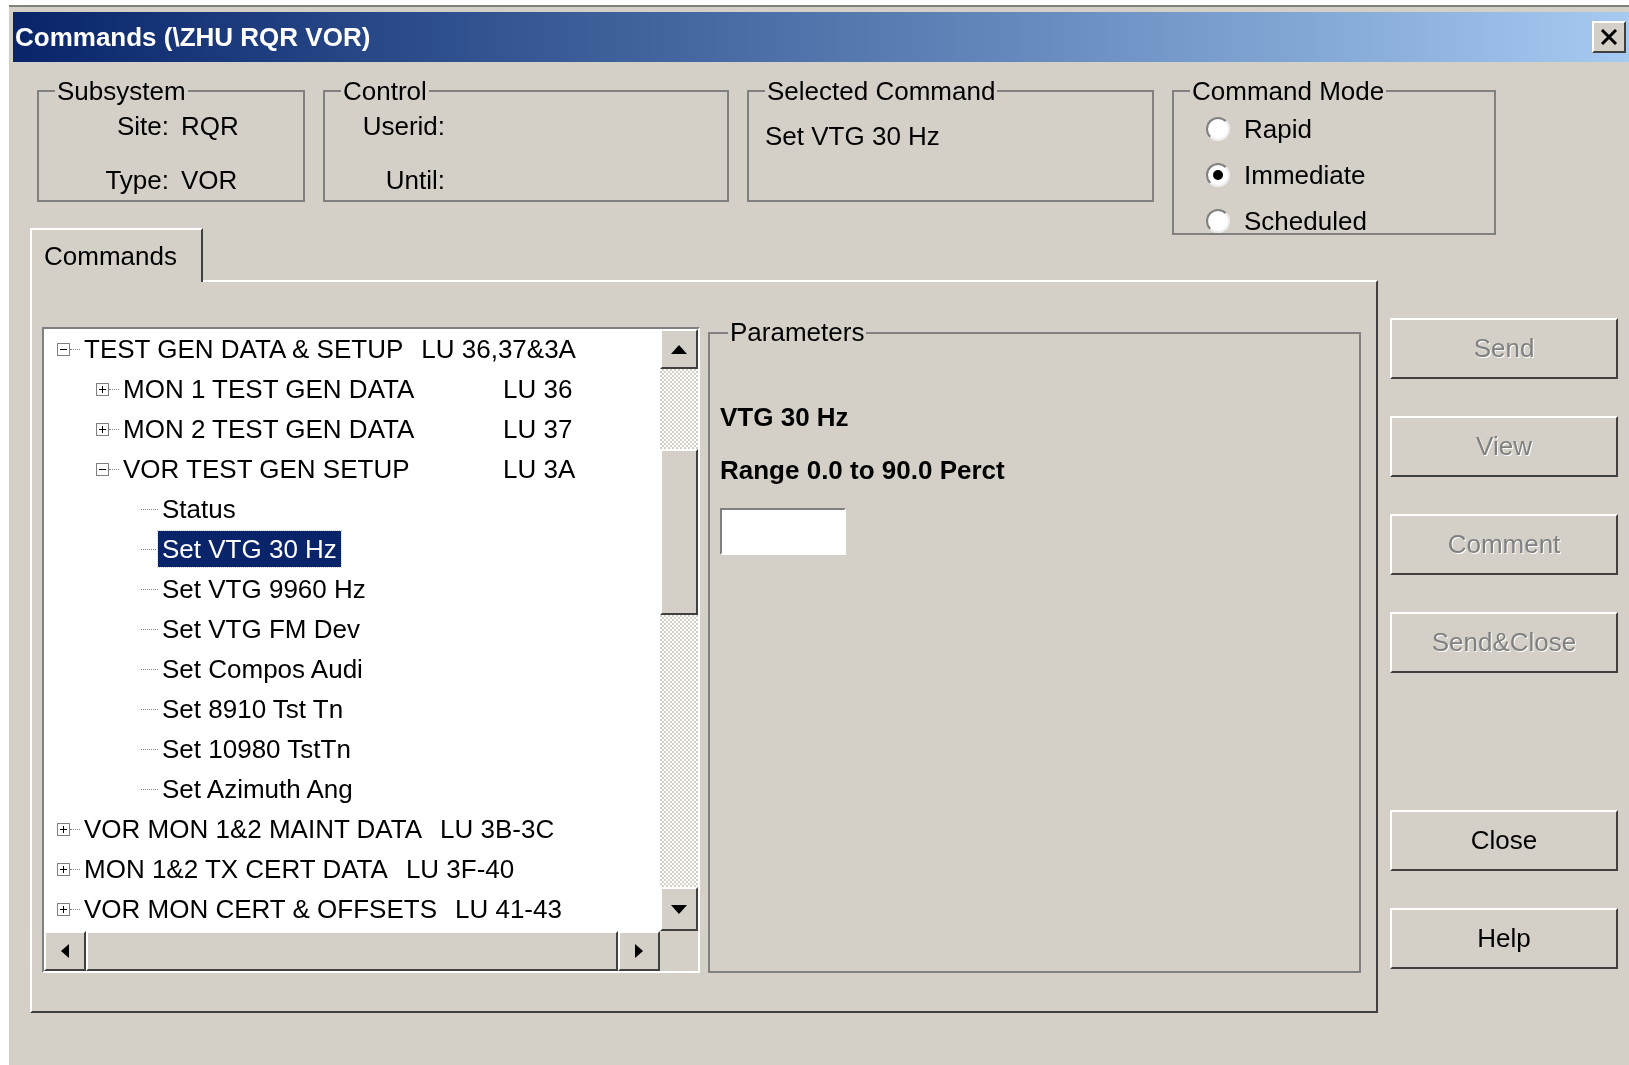  I want to click on dialog-button: Help, so click(1504, 938).